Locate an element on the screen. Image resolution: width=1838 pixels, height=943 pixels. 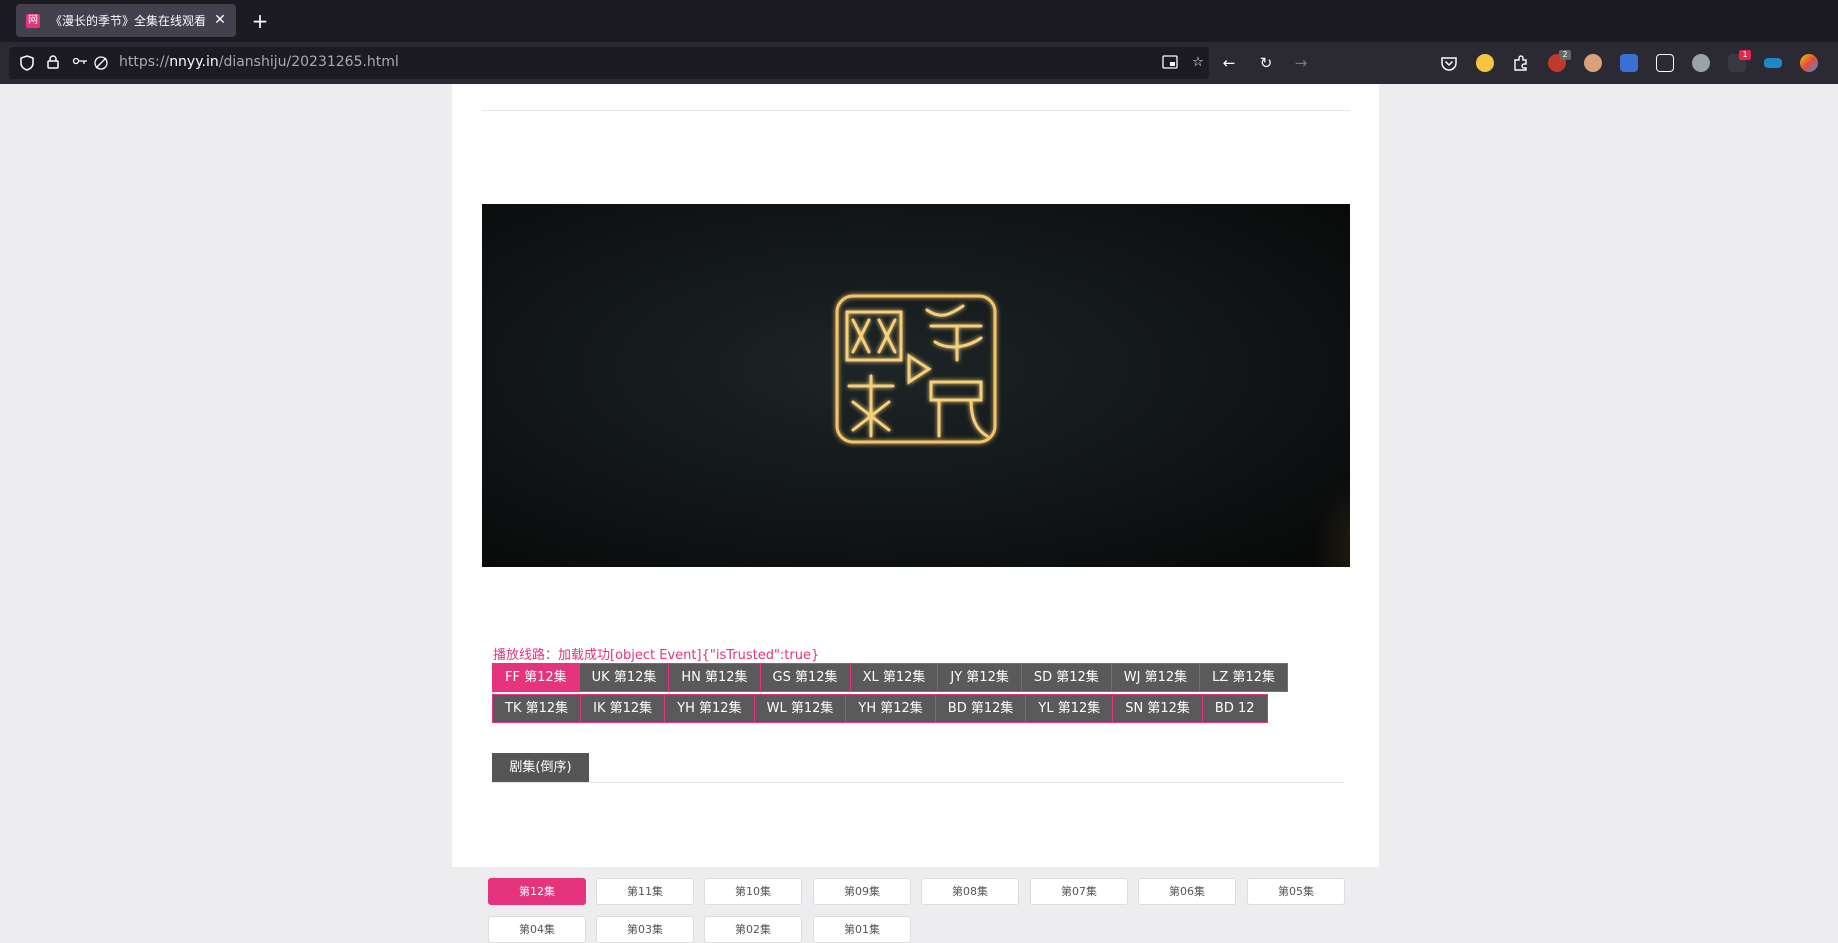
translate-extension-icon is located at coordinates (1629, 63).